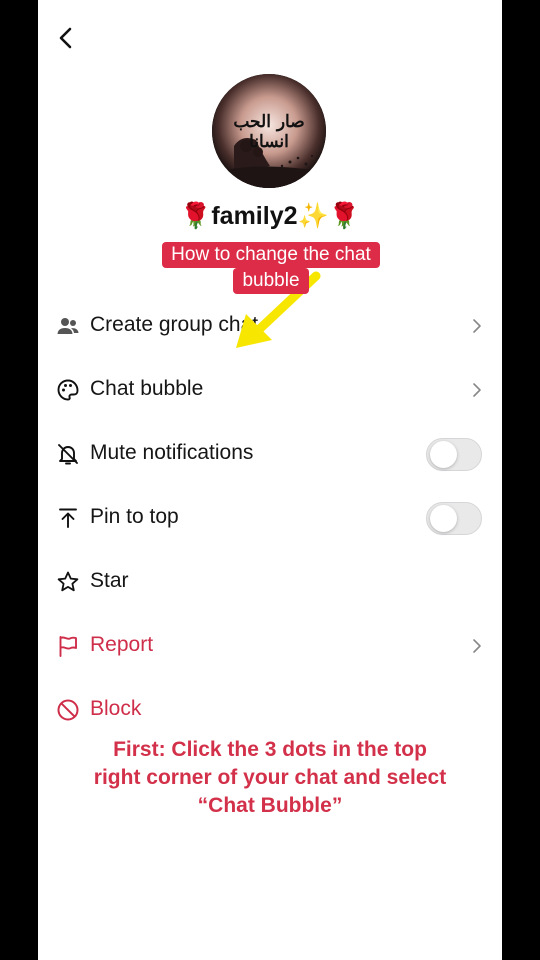 Image resolution: width=540 pixels, height=960 pixels. I want to click on menu-item-pin-to-top: Pin to top, so click(270, 518).